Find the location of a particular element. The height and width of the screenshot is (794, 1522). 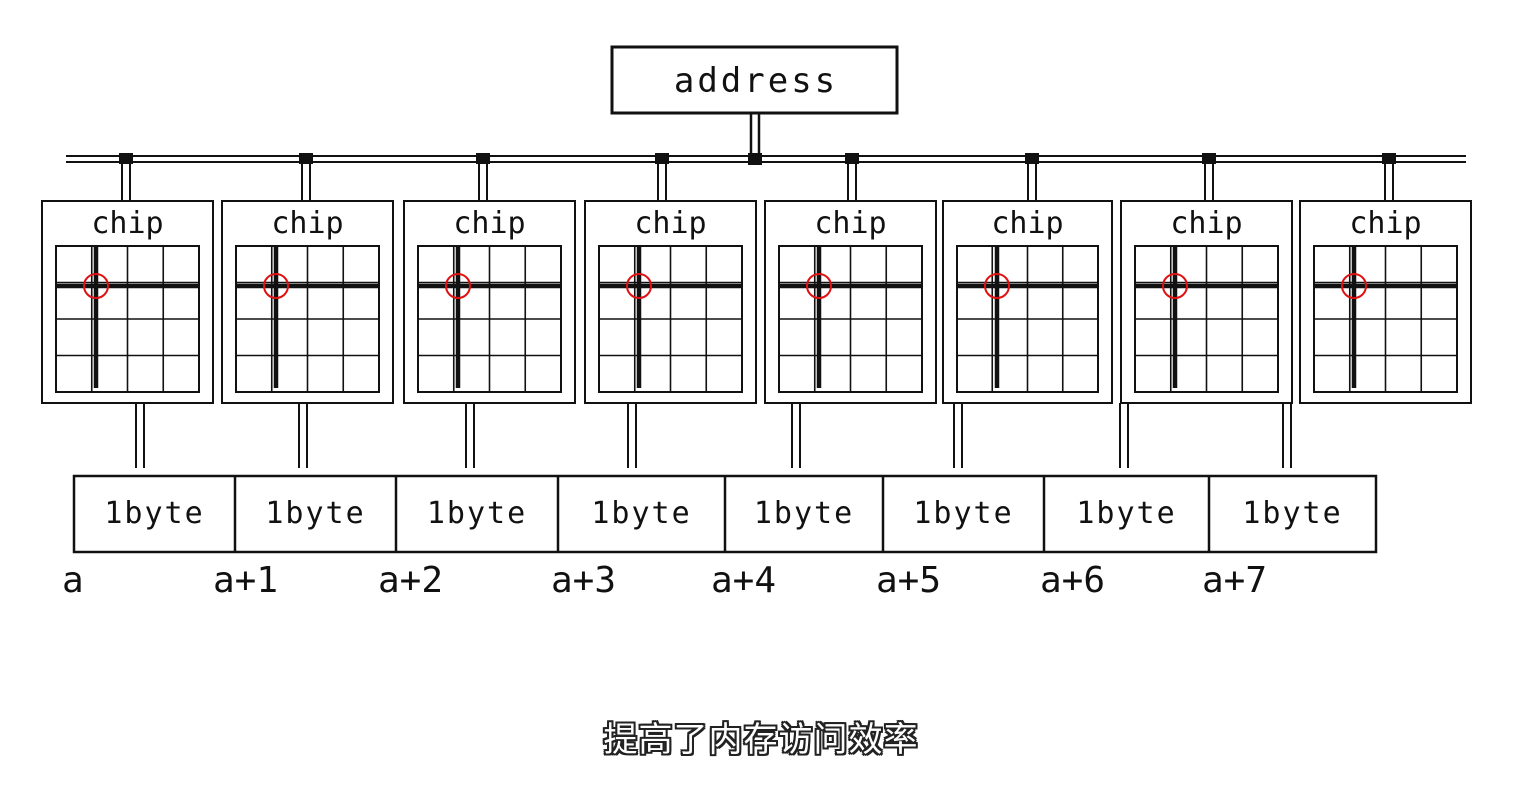

address-label: address is located at coordinates (756, 81).